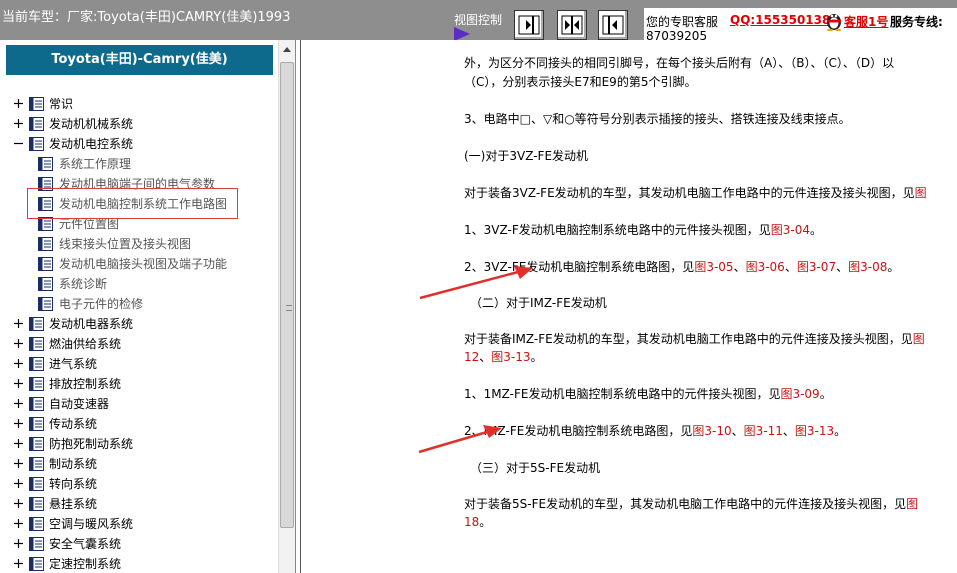 This screenshot has width=957, height=573. Describe the element at coordinates (91, 324) in the screenshot. I see `tree-item-label: 发动机电器系统` at that location.